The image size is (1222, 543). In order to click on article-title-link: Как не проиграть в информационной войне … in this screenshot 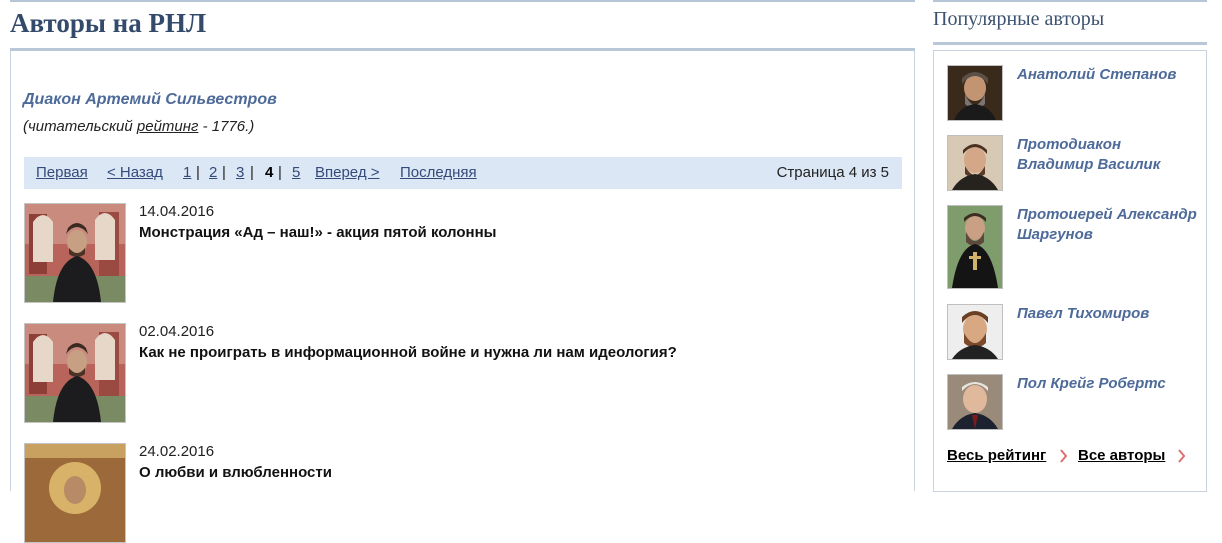, I will do `click(408, 352)`.